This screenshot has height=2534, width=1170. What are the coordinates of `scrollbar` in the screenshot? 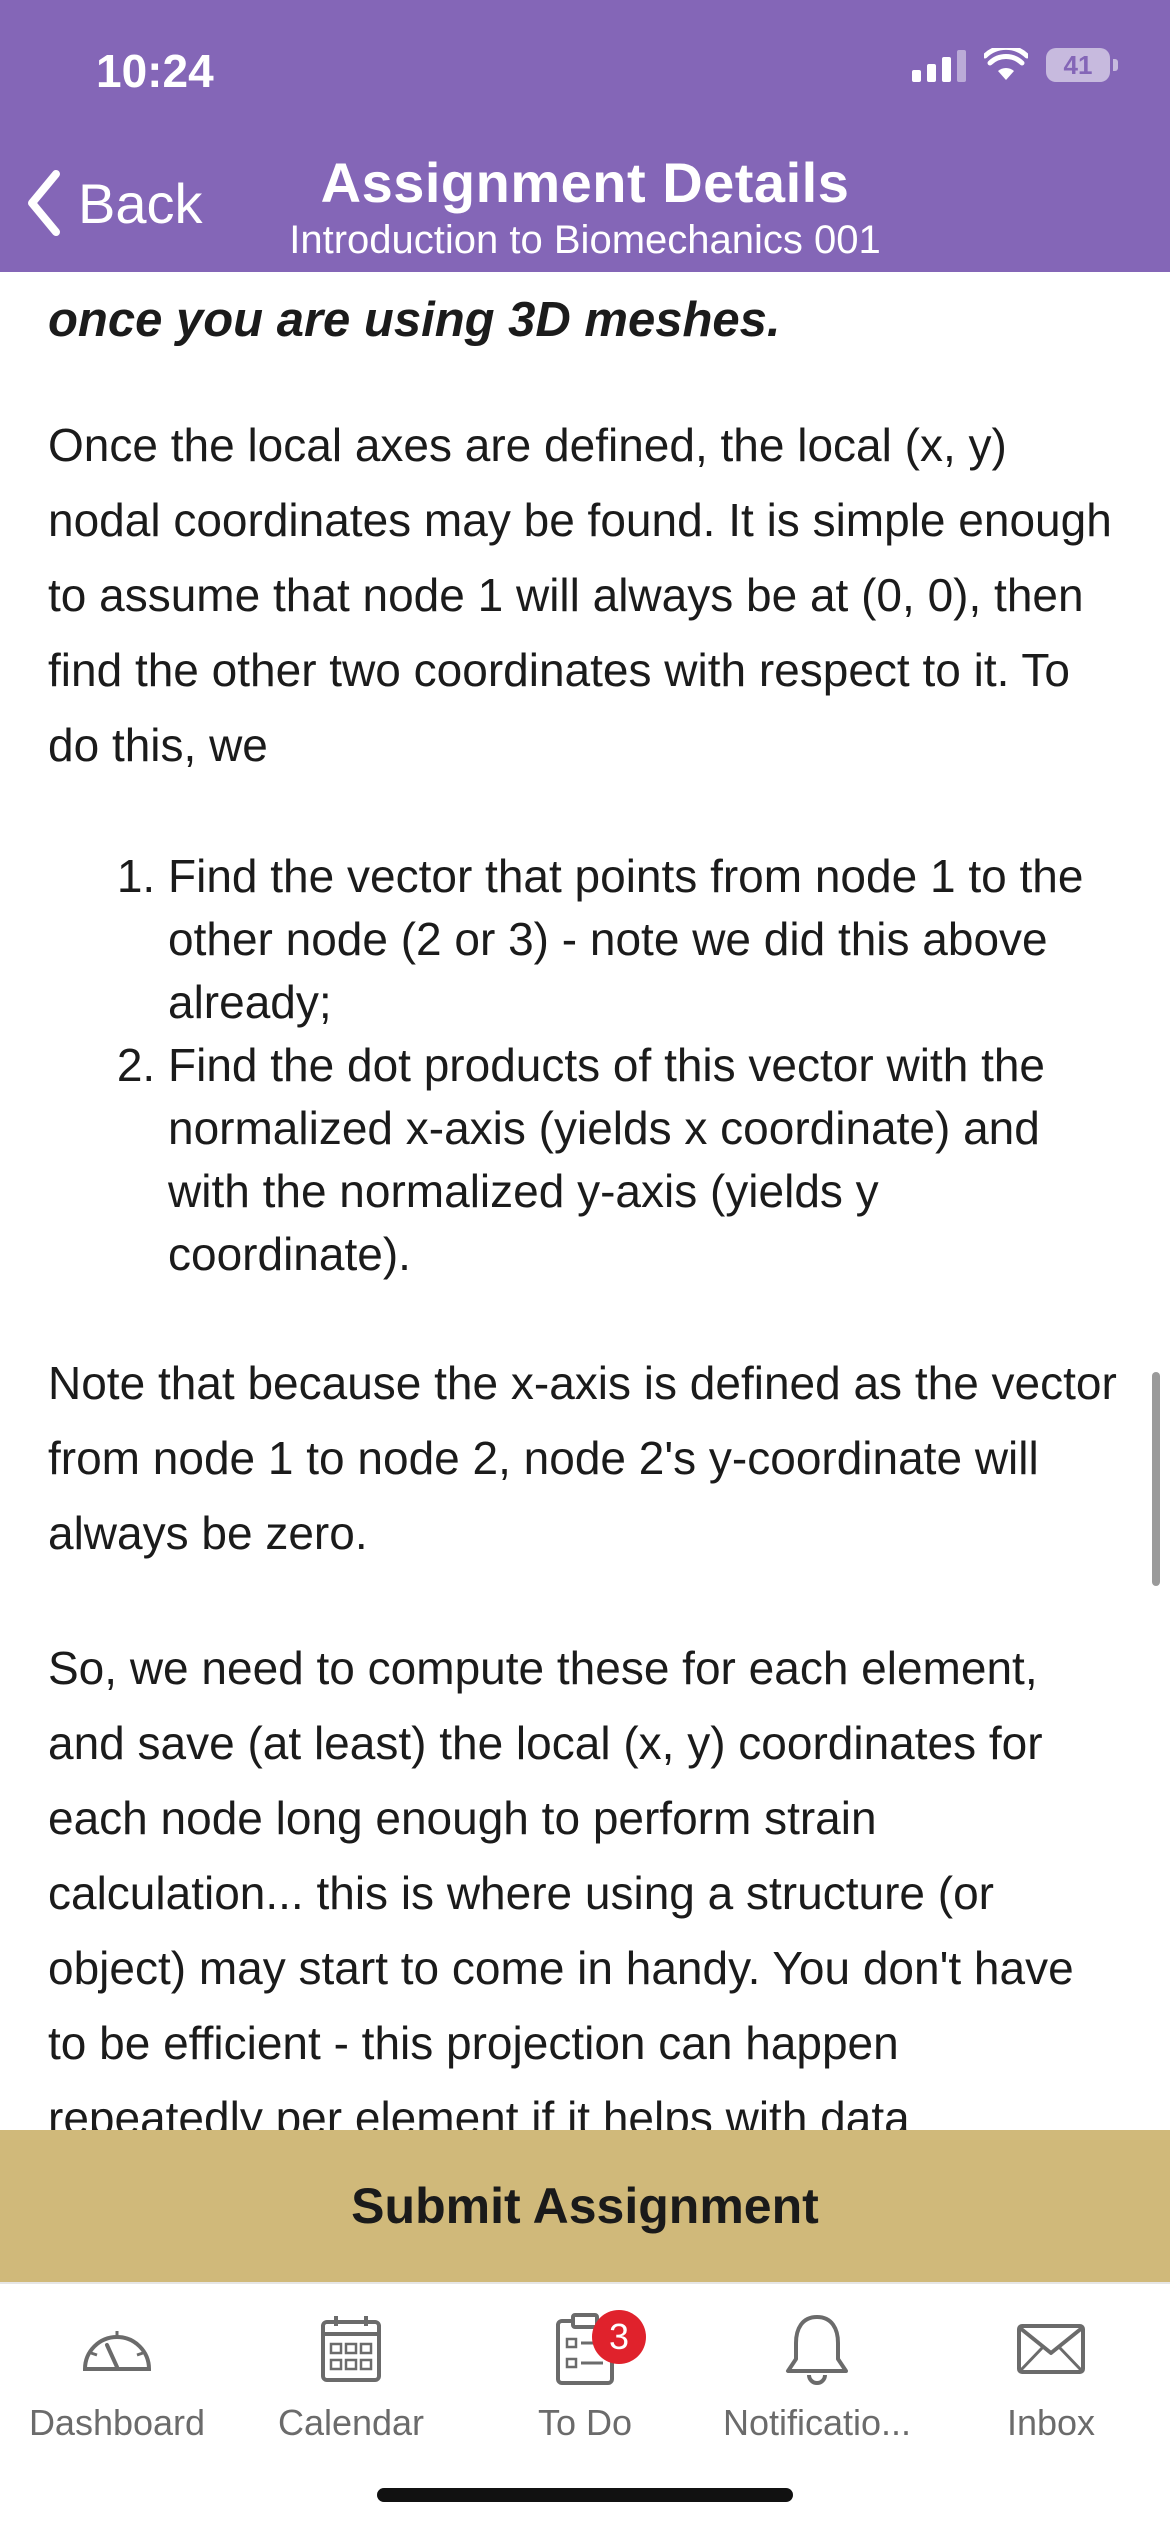 It's located at (1156, 1479).